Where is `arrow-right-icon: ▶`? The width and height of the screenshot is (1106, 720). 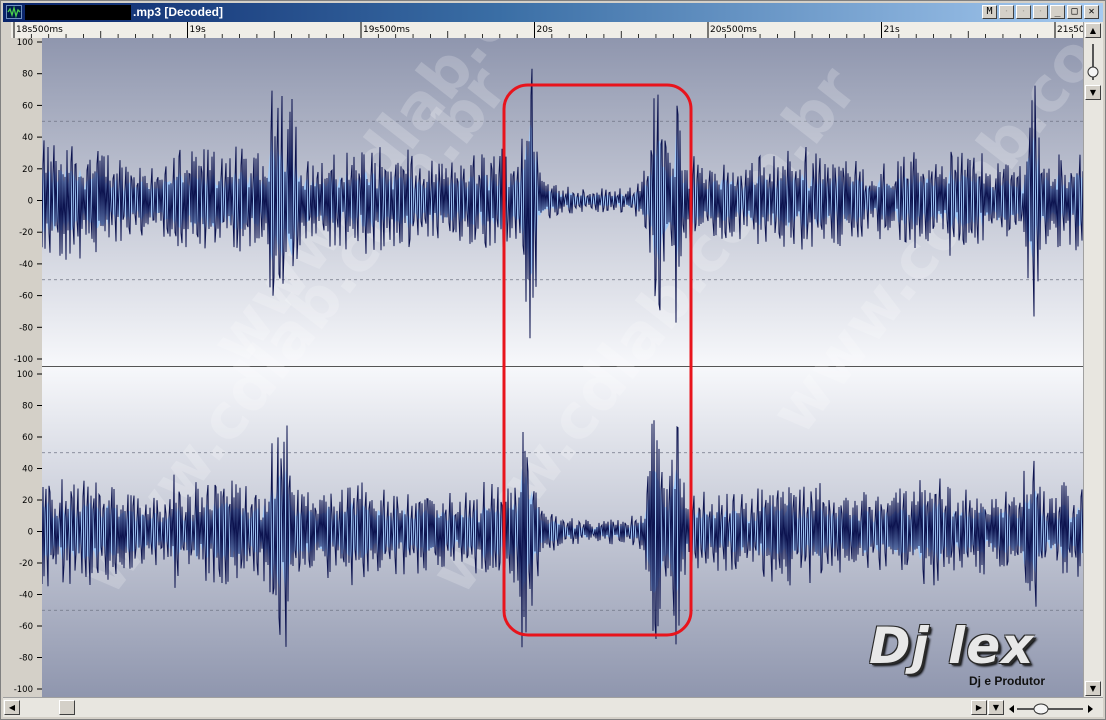
arrow-right-icon: ▶ is located at coordinates (979, 707).